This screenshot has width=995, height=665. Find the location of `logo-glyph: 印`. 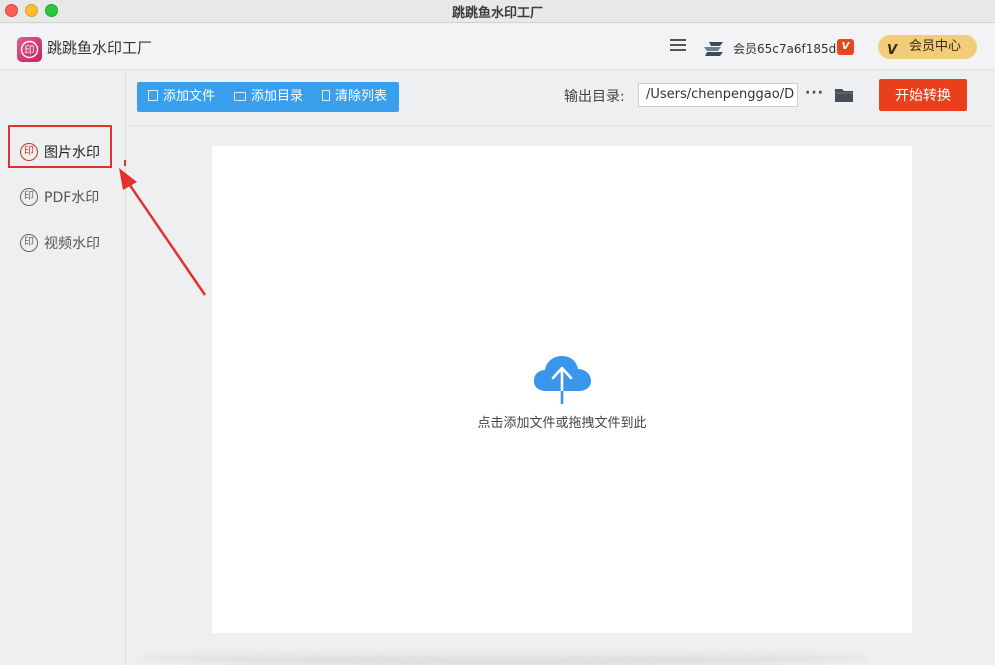

logo-glyph: 印 is located at coordinates (30, 51).